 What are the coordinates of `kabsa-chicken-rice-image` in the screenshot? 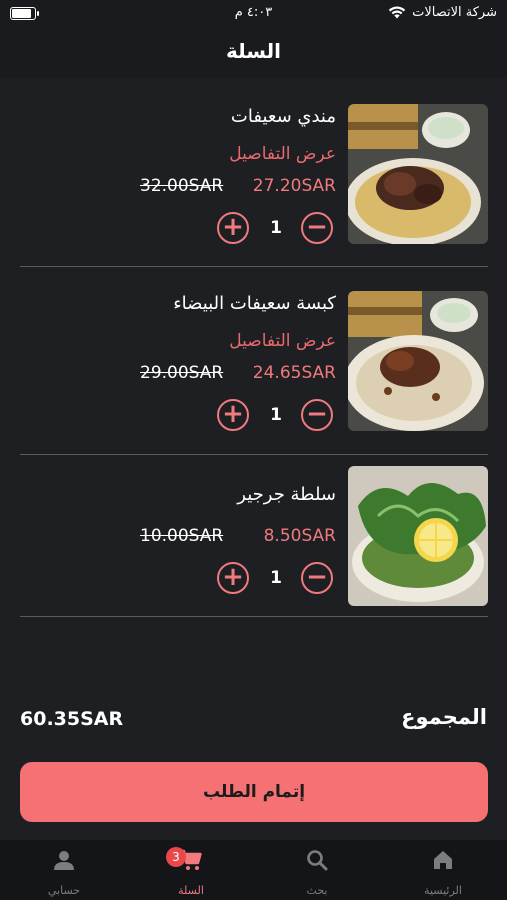 It's located at (418, 361).